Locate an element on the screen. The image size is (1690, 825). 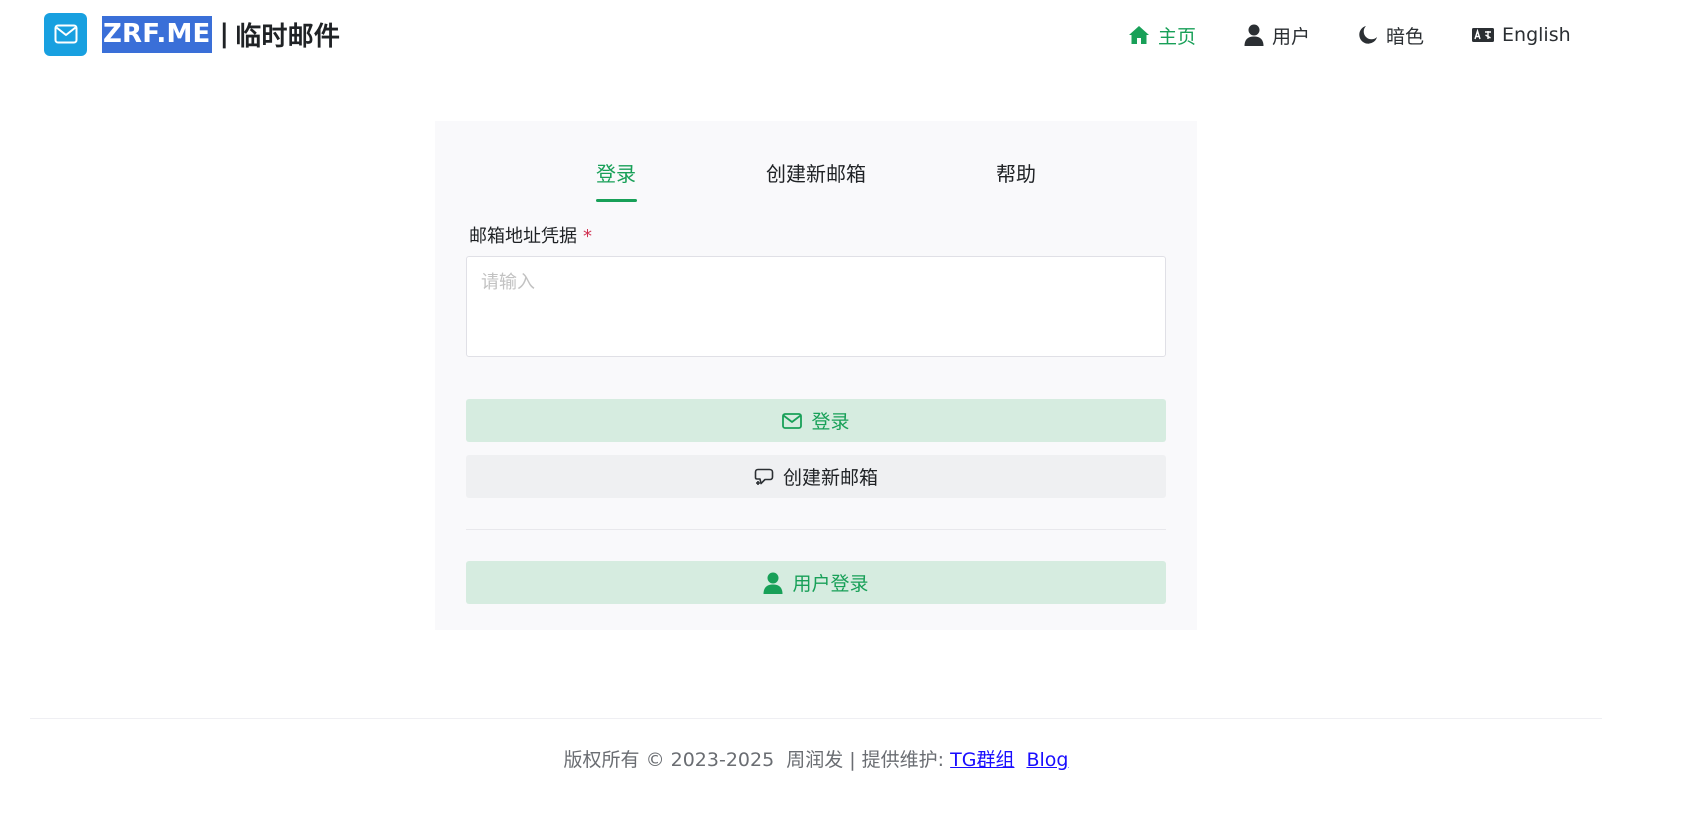
footer-divider is located at coordinates (816, 718).